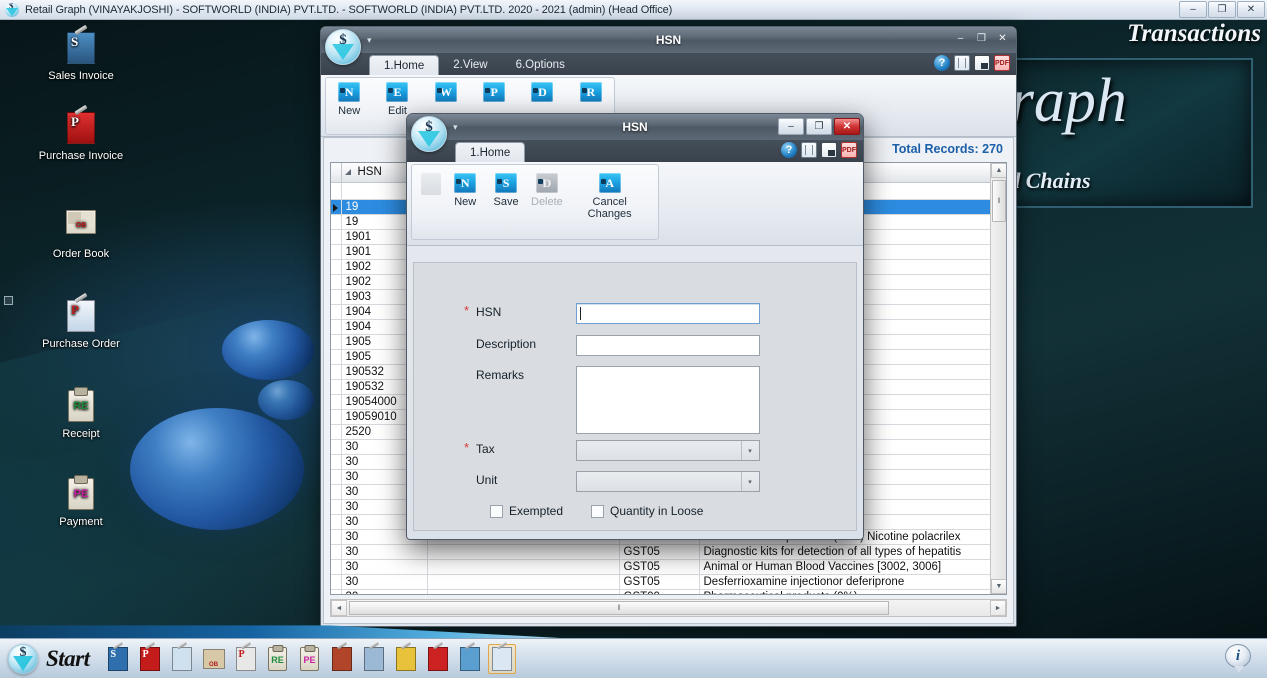  What do you see at coordinates (998, 378) in the screenshot?
I see `grid-vertical-scrollbar: ▲ ‖ ▼` at bounding box center [998, 378].